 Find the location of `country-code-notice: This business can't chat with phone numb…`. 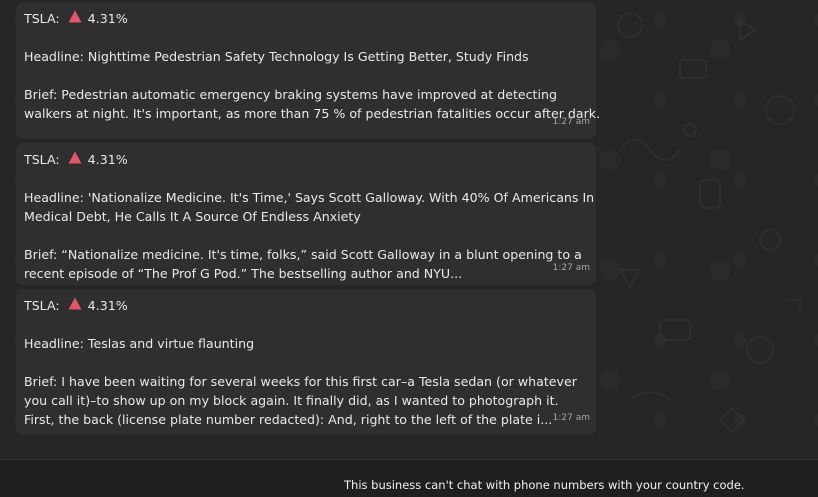

country-code-notice: This business can't chat with phone numb… is located at coordinates (544, 485).